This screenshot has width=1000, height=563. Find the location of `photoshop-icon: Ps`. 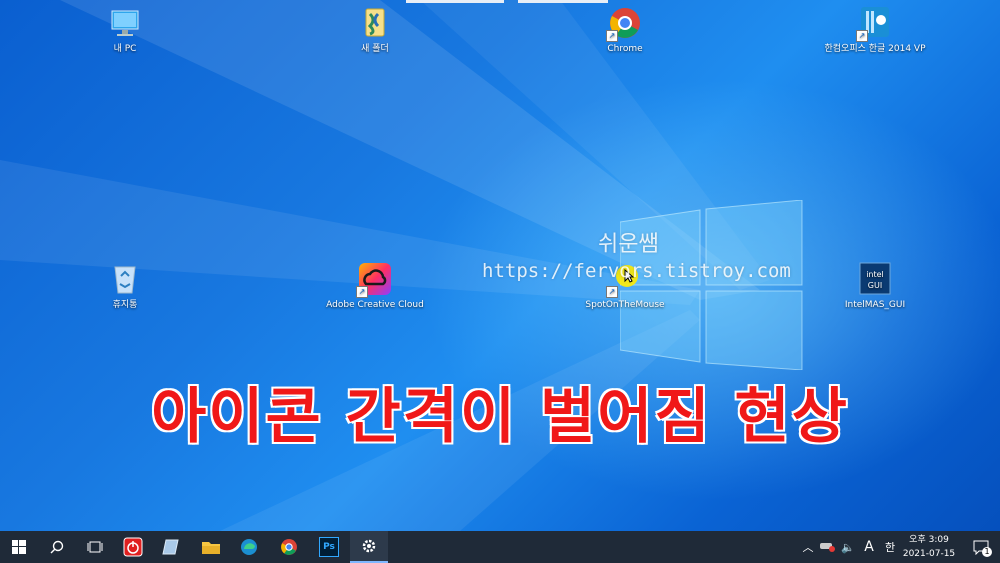

photoshop-icon: Ps is located at coordinates (329, 547).